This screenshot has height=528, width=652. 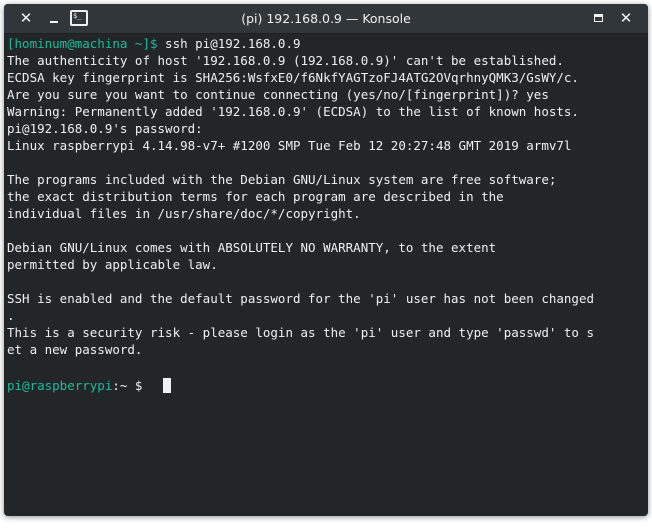 I want to click on ssh-command: ssh pi@192.168.0.9, so click(x=229, y=43).